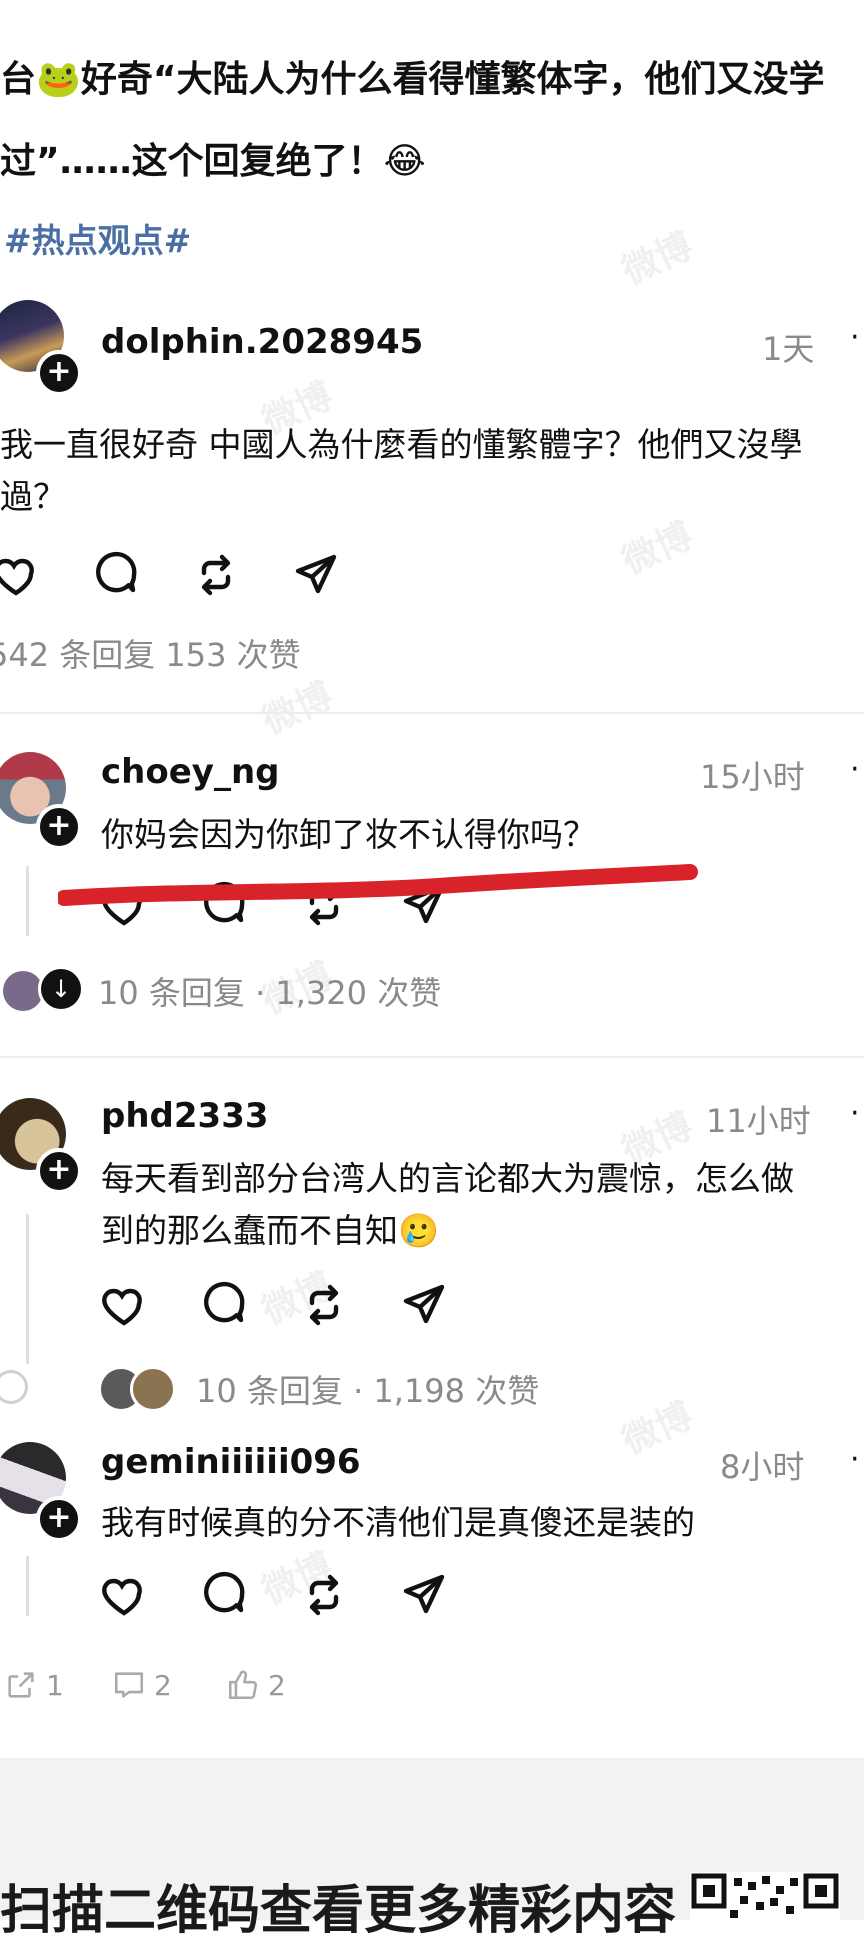  Describe the element at coordinates (21, 1685) in the screenshot. I see `share-box-icon` at that location.